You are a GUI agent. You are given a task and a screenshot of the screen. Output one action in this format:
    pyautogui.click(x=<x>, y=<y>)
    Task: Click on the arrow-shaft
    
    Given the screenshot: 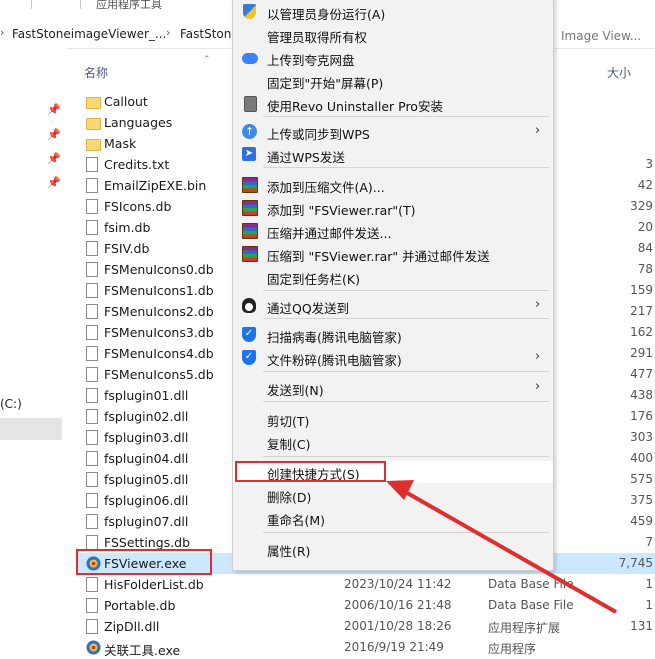 What is the action you would take?
    pyautogui.click(x=509, y=551)
    